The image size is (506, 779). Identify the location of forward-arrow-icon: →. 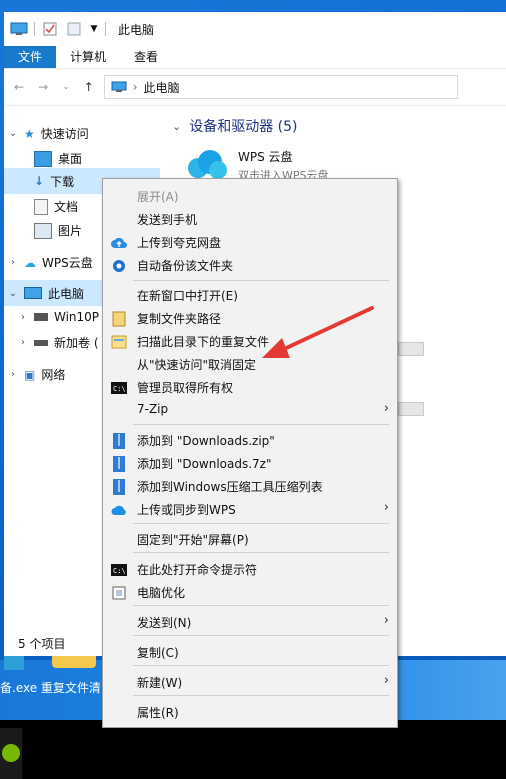
(43, 87).